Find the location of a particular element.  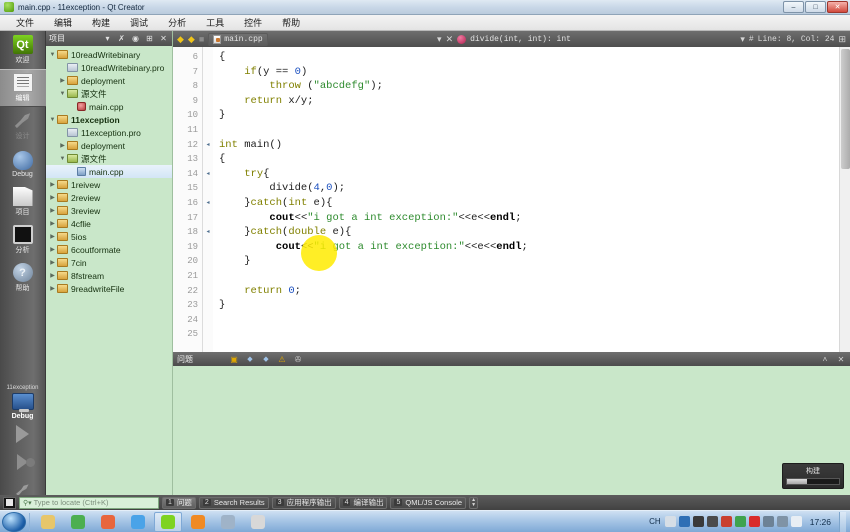

menu-debug: 调试 is located at coordinates (139, 22).